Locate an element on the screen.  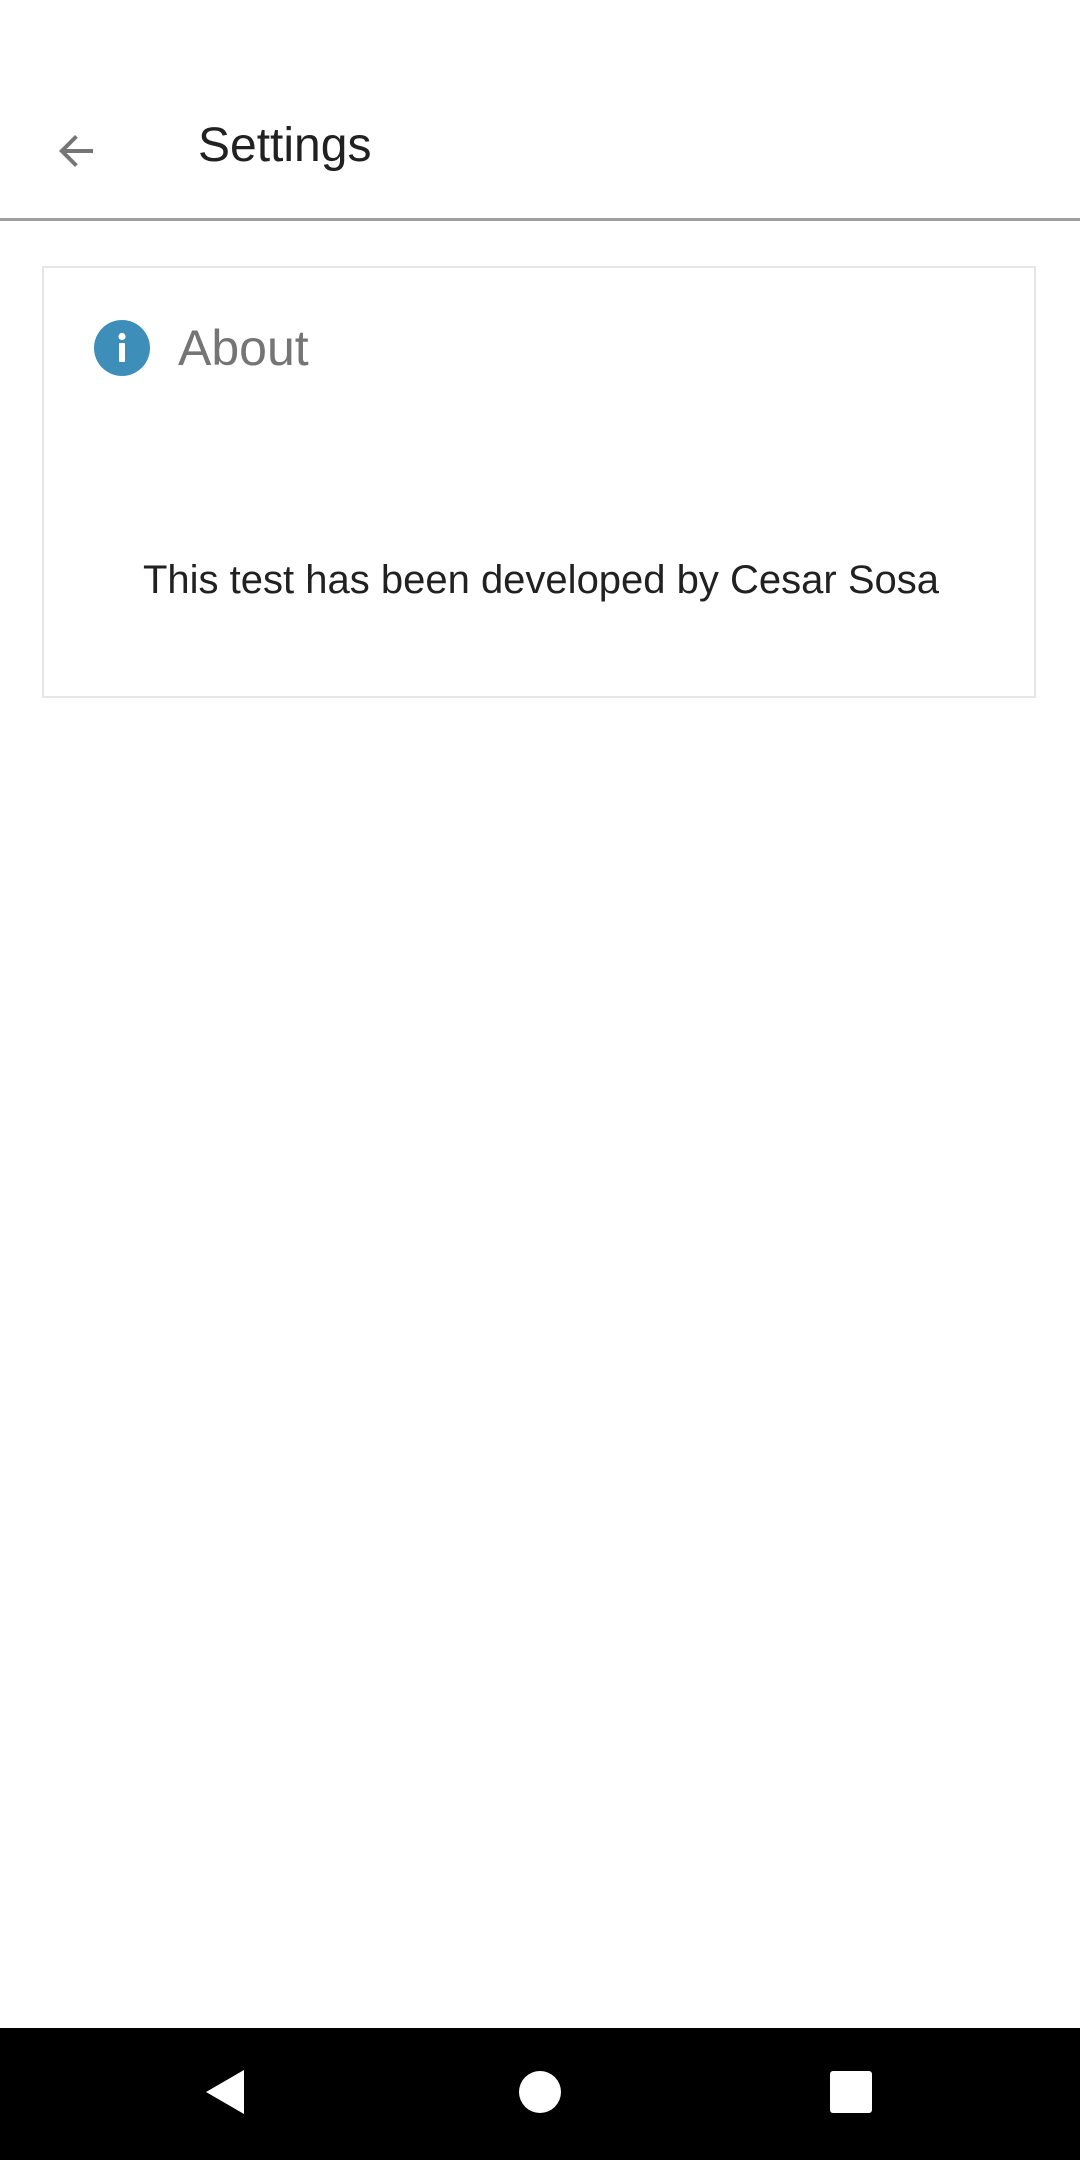
arrow-left-icon is located at coordinates (77, 153).